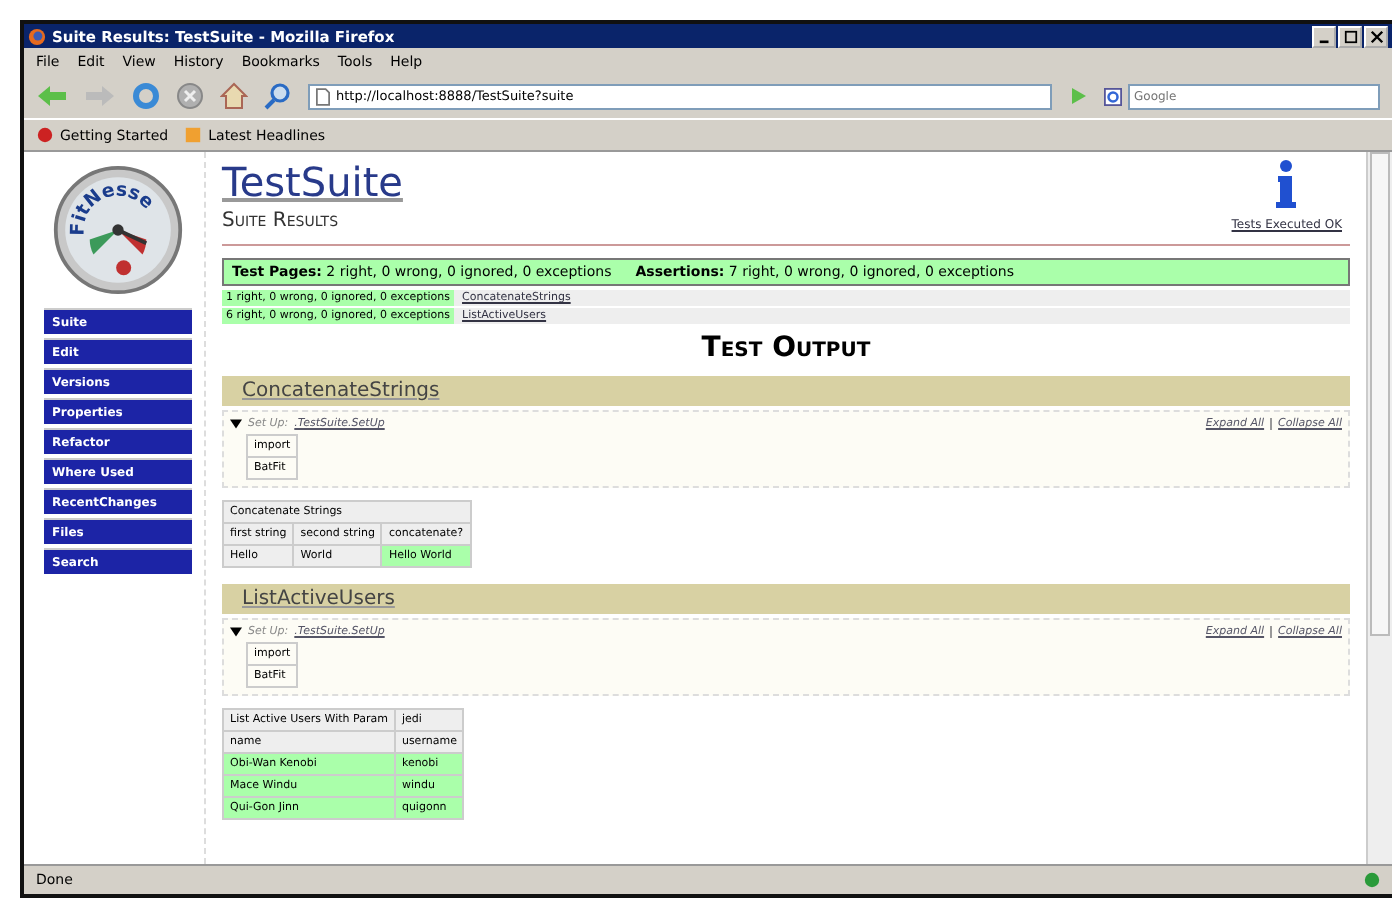 The width and height of the screenshot is (1392, 898). Describe the element at coordinates (786, 599) in the screenshot. I see `section-heading: ListActiveUsers` at that location.